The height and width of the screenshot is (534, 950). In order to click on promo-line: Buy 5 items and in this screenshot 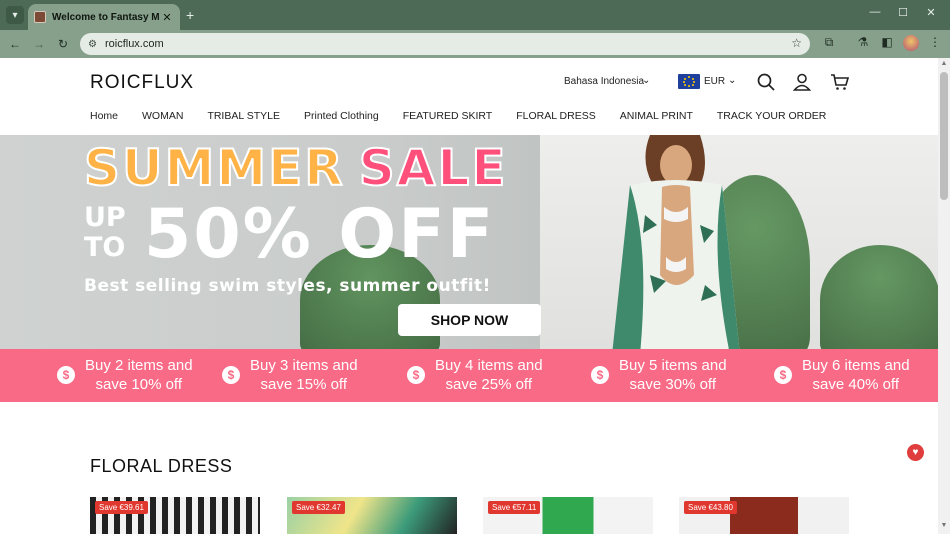, I will do `click(673, 365)`.